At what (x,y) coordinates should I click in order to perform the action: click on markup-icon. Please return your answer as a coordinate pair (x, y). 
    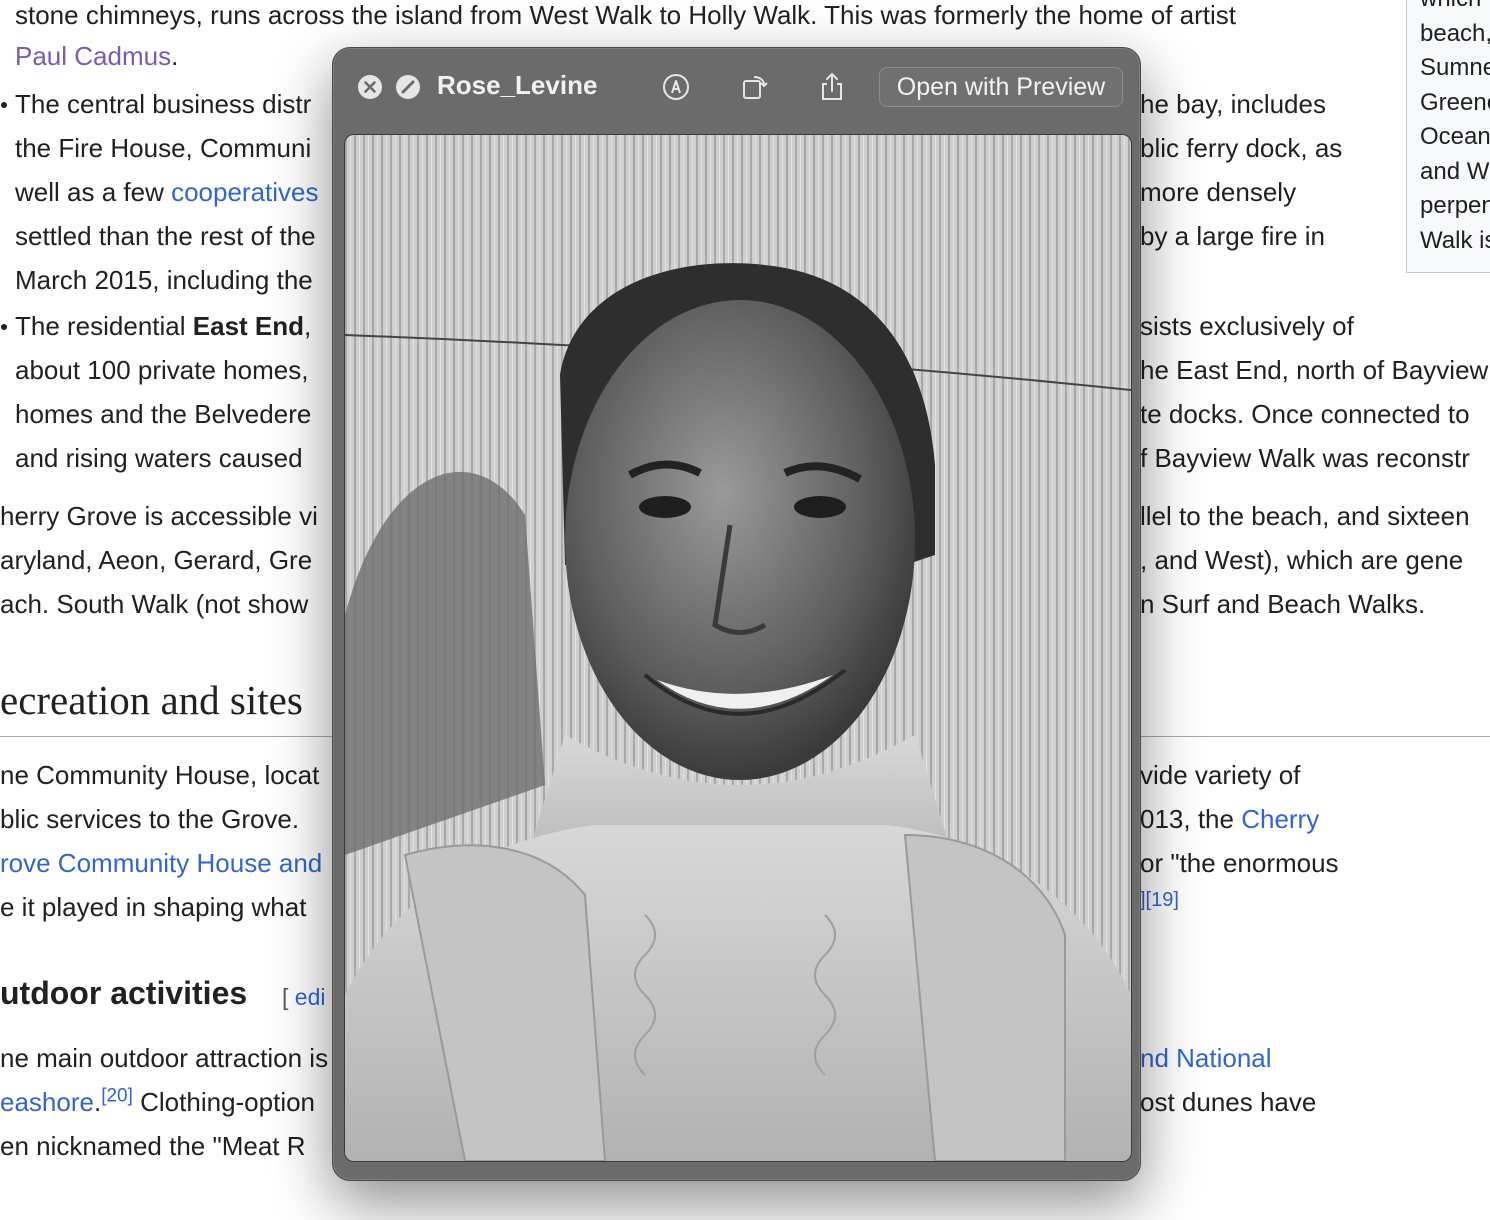
    Looking at the image, I should click on (676, 87).